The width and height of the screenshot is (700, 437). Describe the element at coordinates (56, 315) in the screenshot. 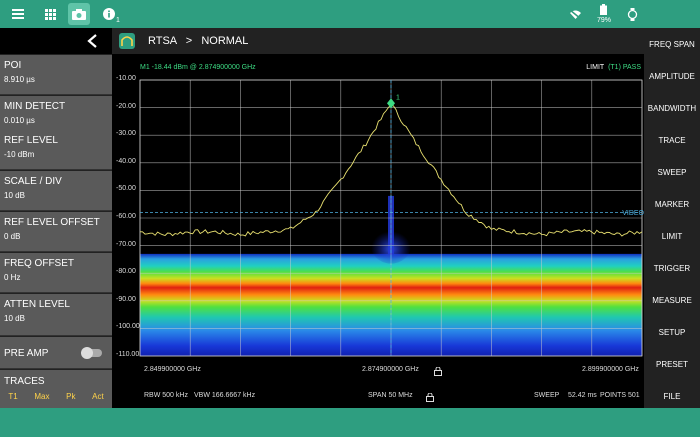

I see `param-atten-level: ATTEN LEVEL 10 dB` at that location.